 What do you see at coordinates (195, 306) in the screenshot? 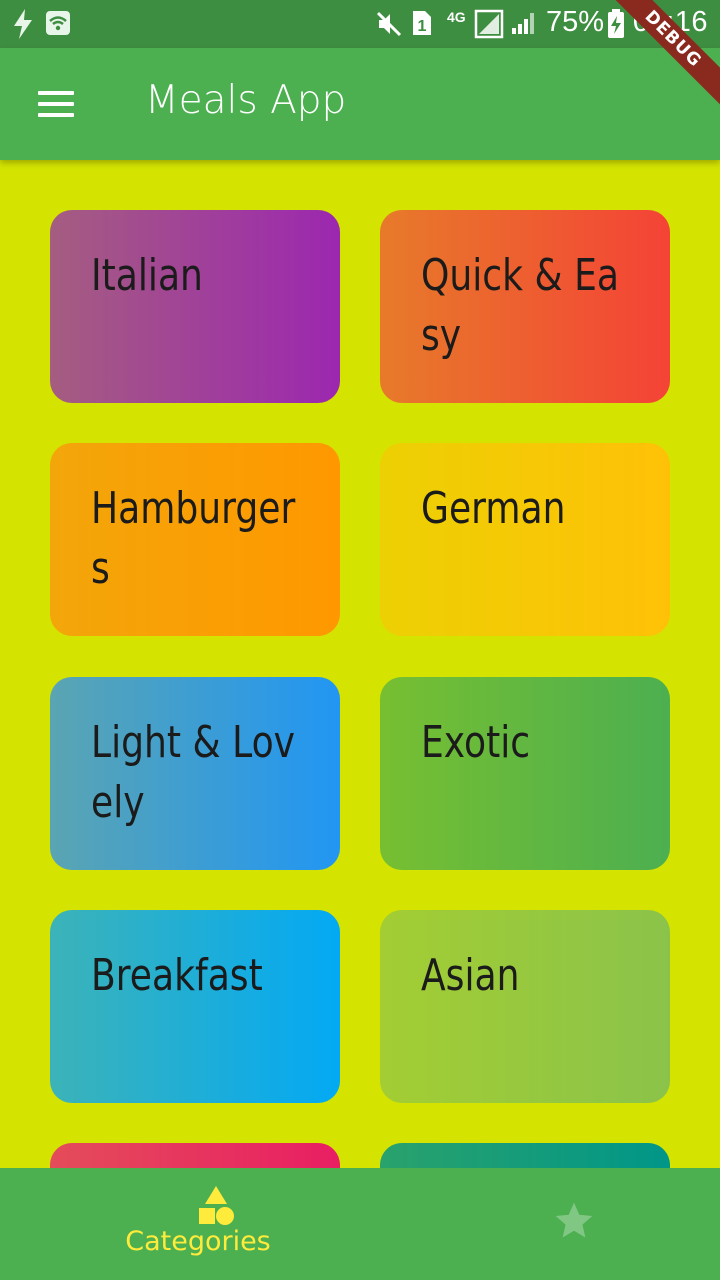
I see `category-tile-italian: Italian` at bounding box center [195, 306].